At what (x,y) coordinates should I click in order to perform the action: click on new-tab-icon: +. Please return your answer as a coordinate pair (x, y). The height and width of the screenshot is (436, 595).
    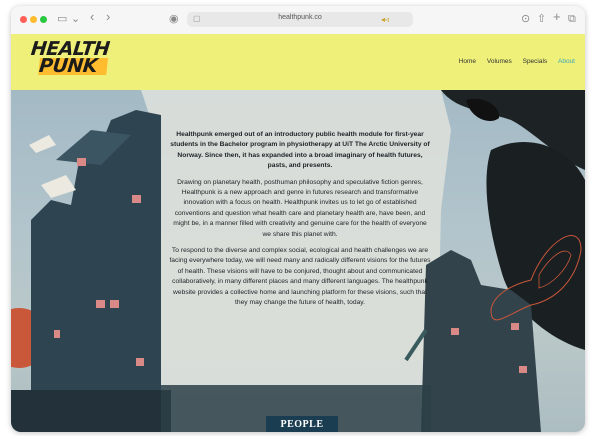
    Looking at the image, I should click on (557, 16).